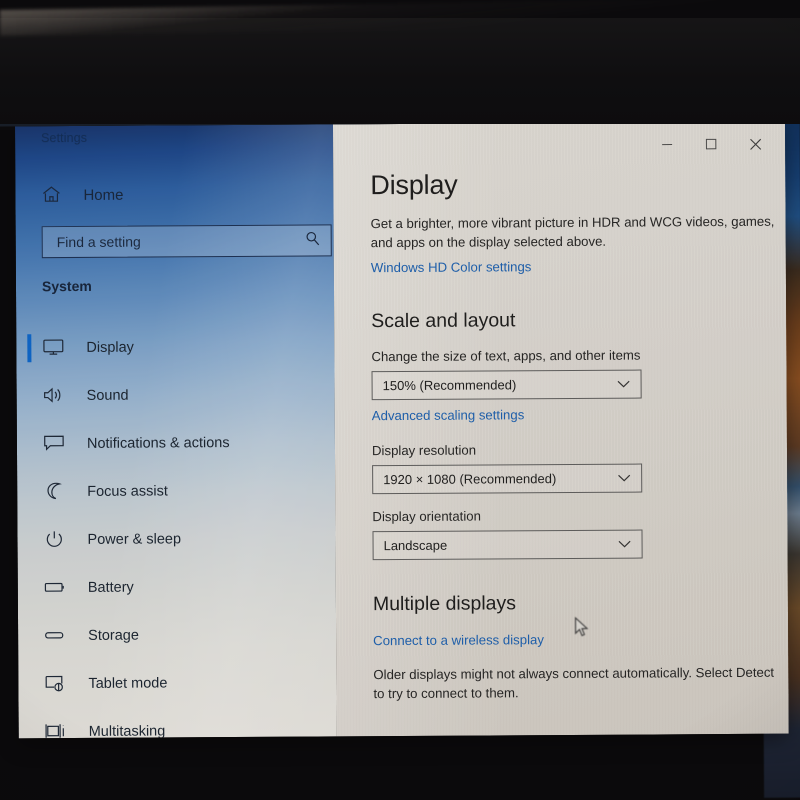  I want to click on notification-icon, so click(54, 444).